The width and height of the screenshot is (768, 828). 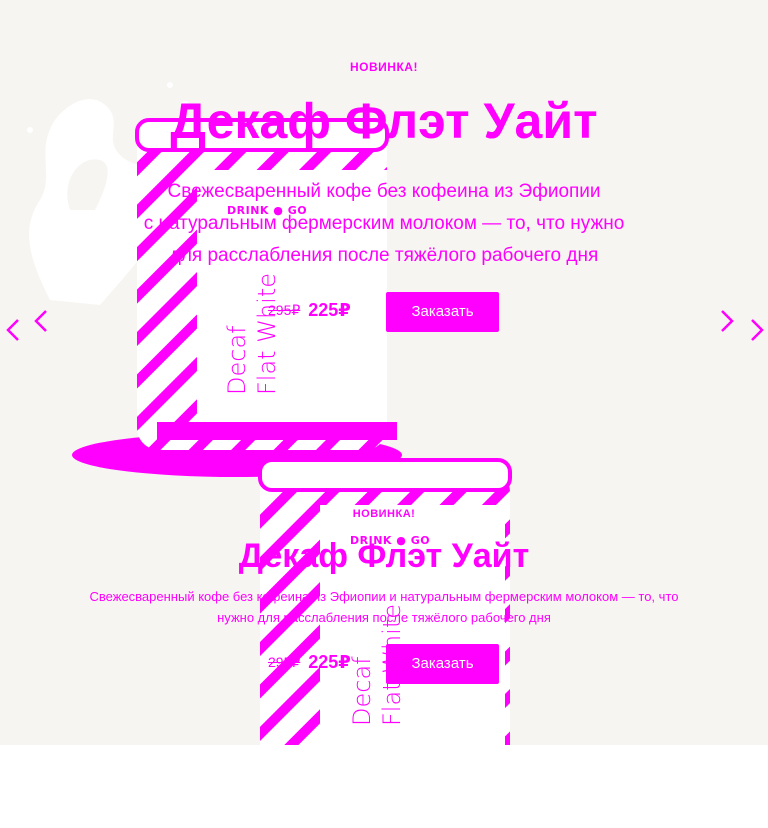 I want to click on can-product-name: Decaf Flat White, so click(x=252, y=333).